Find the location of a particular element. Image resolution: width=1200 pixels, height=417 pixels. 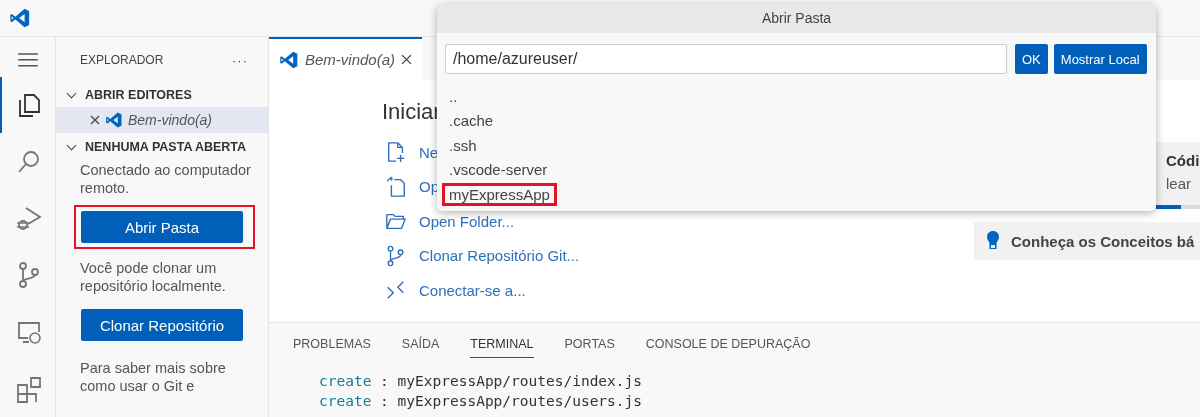

editor-tab: Bem-vindo(a) is located at coordinates (346, 58).